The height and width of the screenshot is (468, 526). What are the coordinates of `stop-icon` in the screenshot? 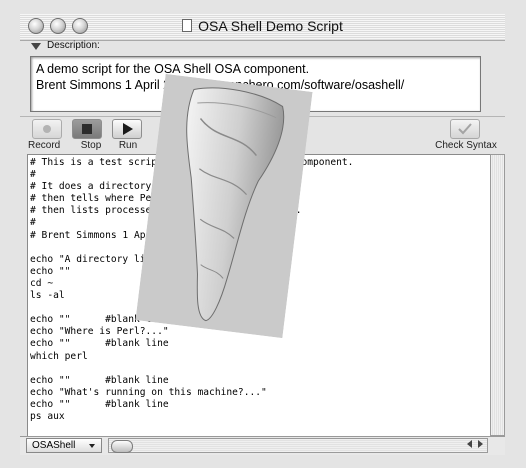 It's located at (87, 129).